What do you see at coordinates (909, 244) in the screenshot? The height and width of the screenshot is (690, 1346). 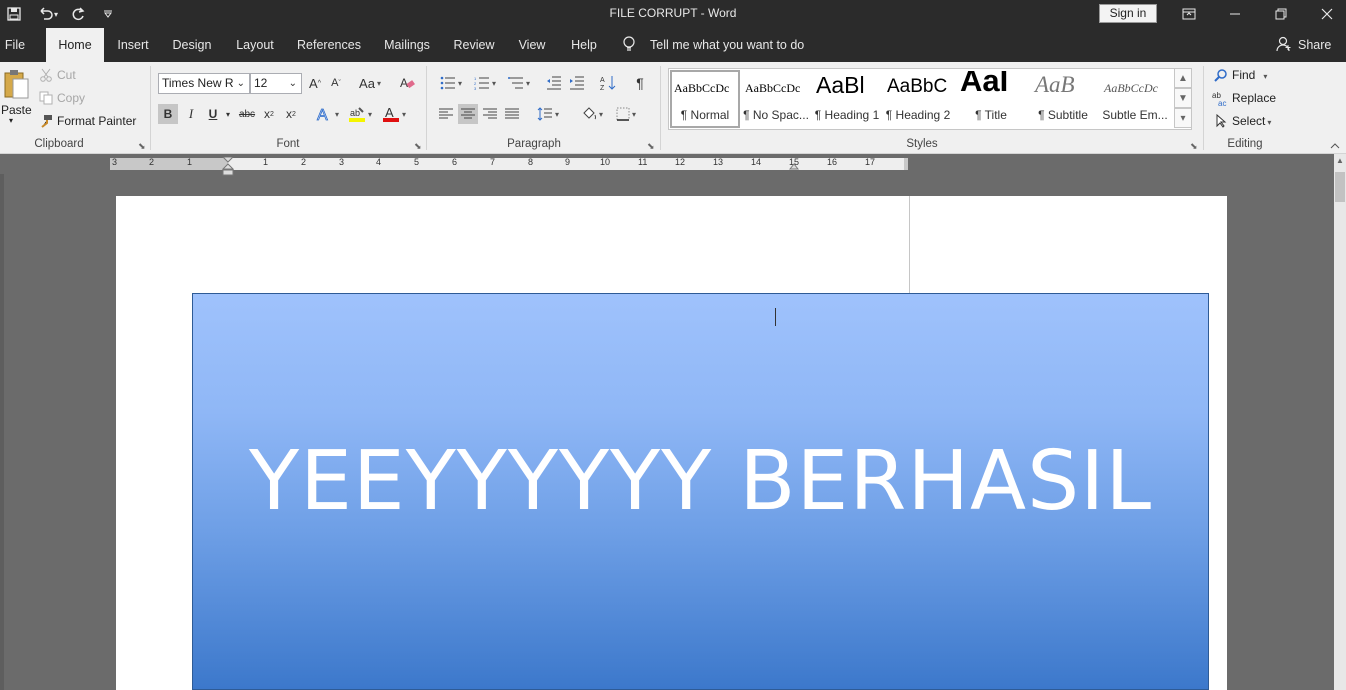 I see `text-boundary` at bounding box center [909, 244].